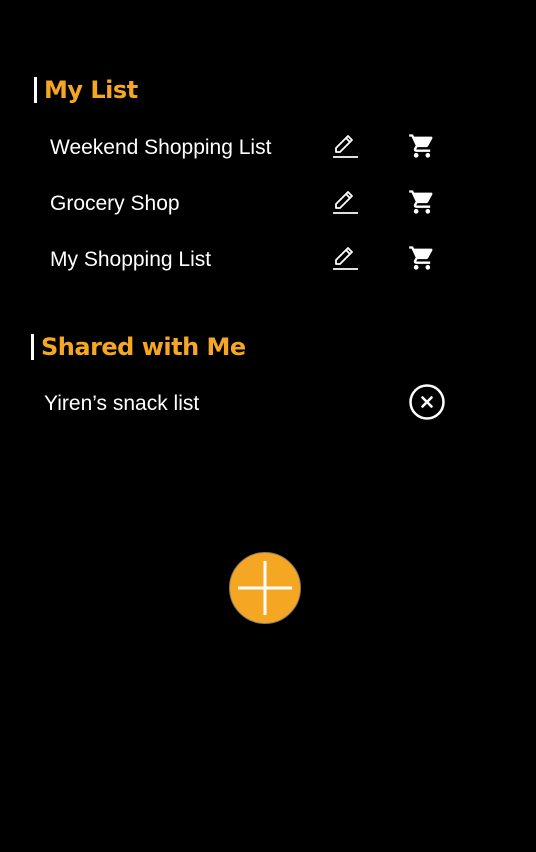 This screenshot has width=536, height=852. I want to click on list-item: Grocery Shop, so click(268, 204).